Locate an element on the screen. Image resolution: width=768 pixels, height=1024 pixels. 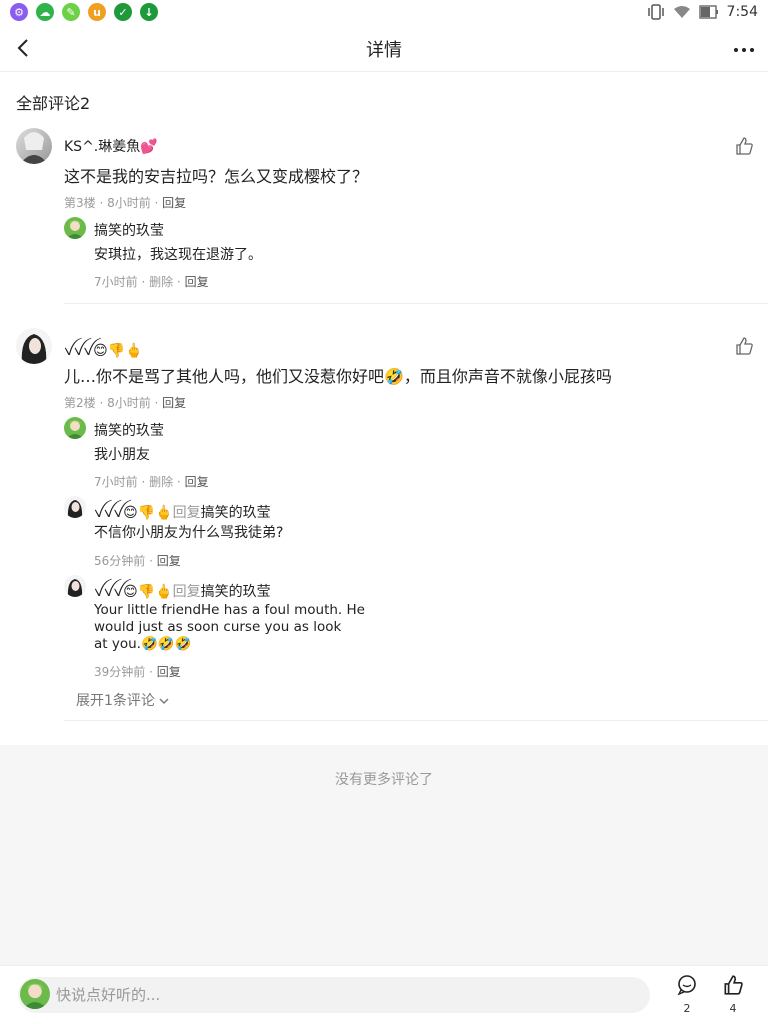
u-notification-icon: u is located at coordinates (97, 12).